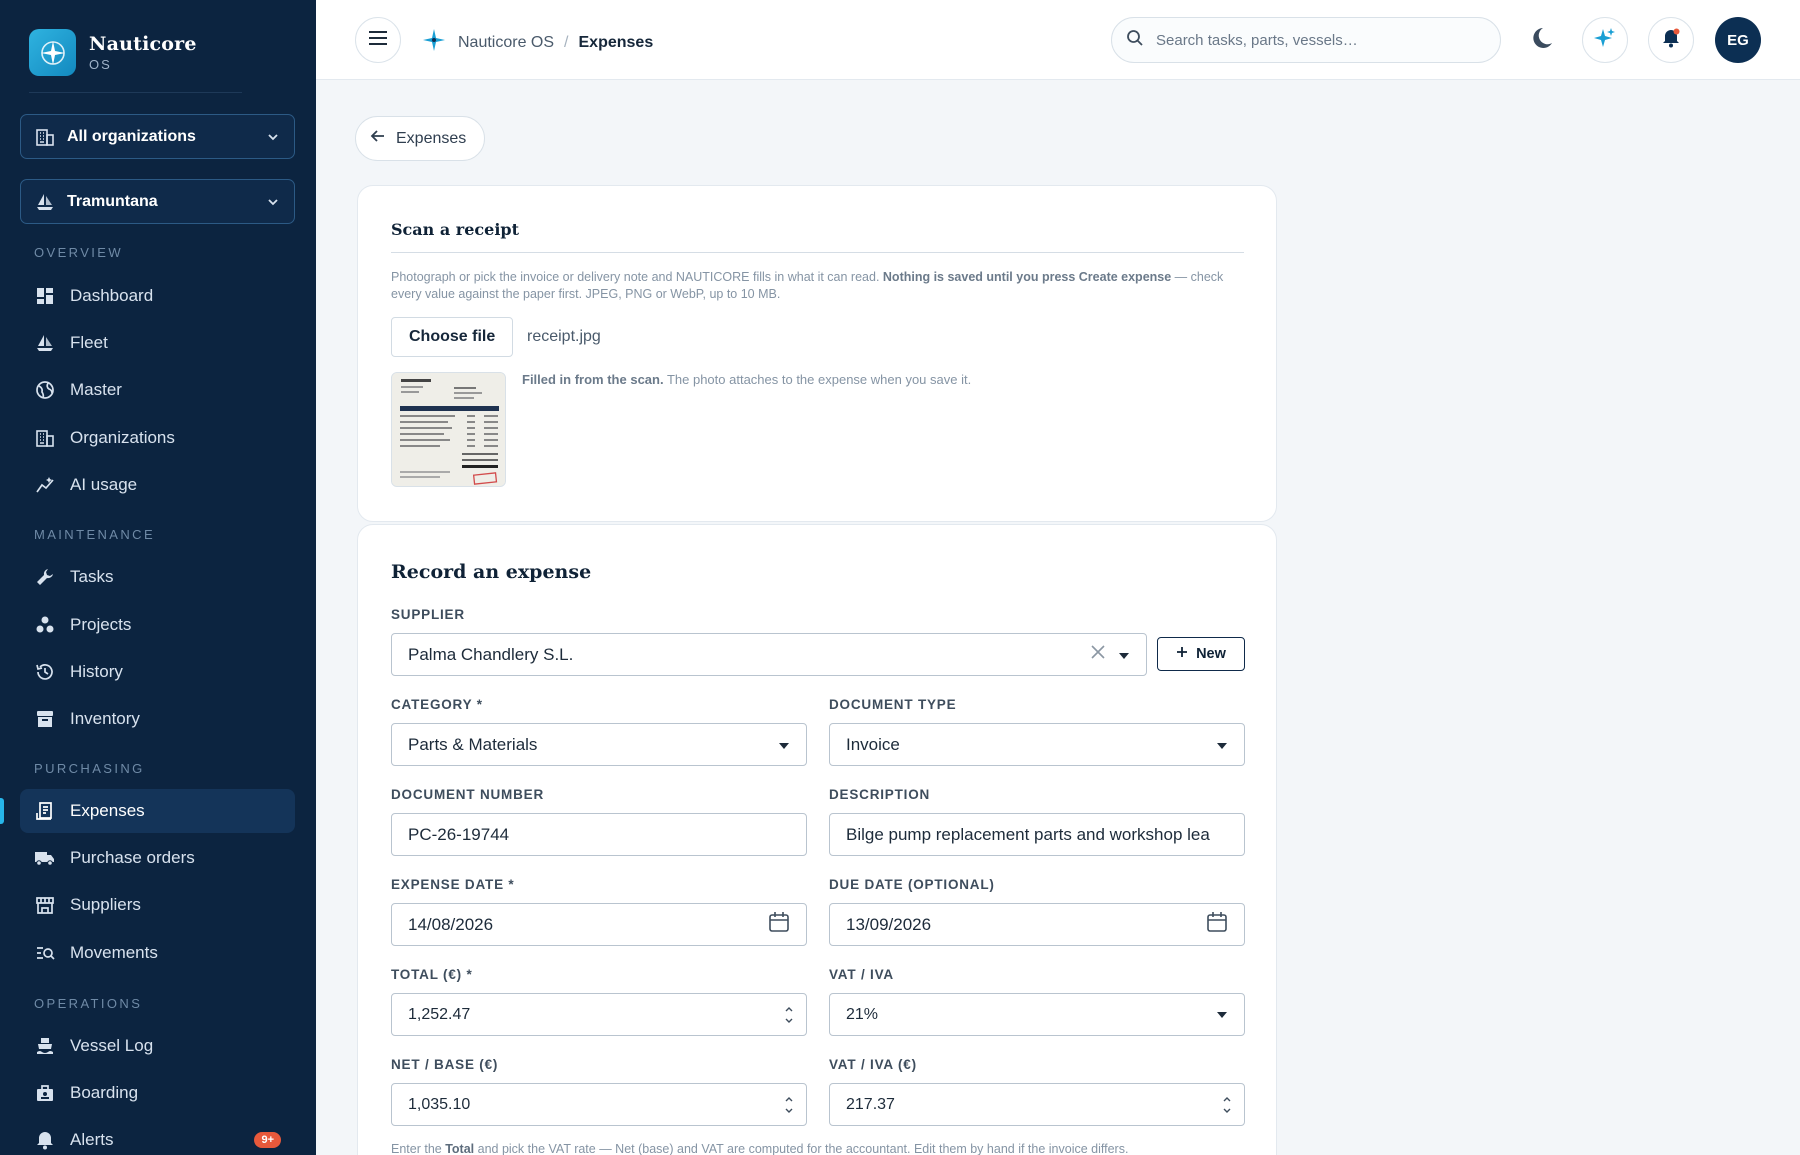 The width and height of the screenshot is (1800, 1155). I want to click on sidebar-item-boarding: Boarding, so click(157, 1093).